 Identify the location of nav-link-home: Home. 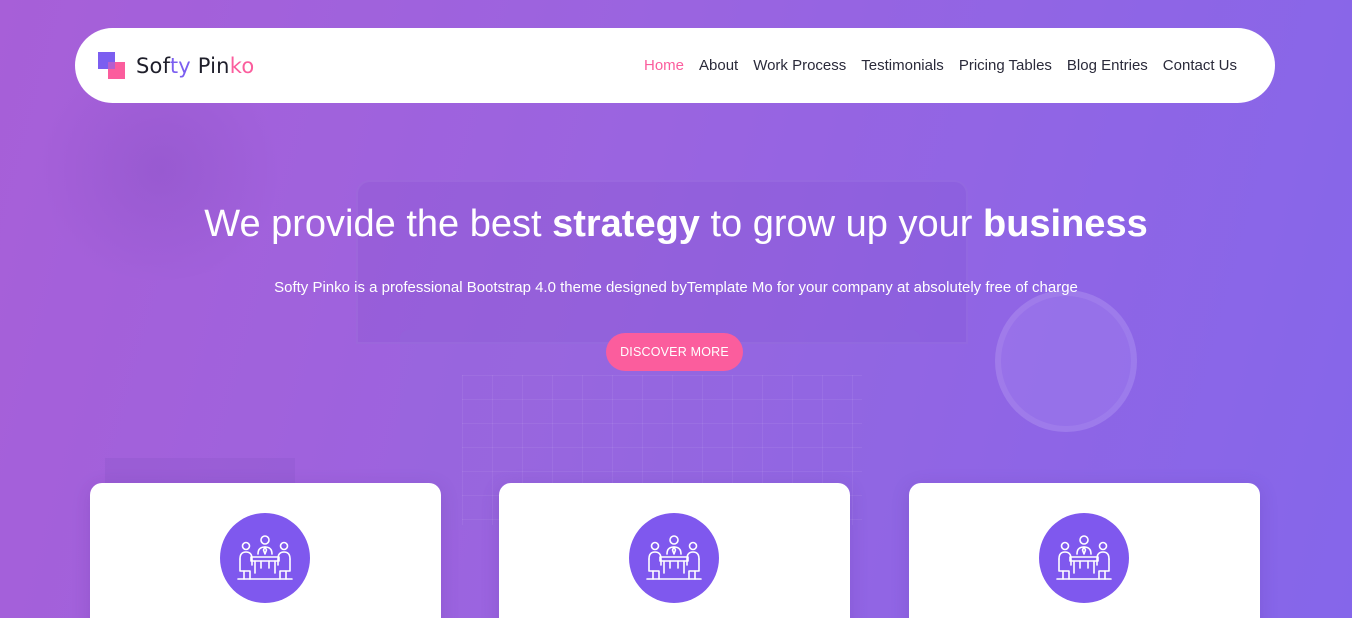
(664, 65).